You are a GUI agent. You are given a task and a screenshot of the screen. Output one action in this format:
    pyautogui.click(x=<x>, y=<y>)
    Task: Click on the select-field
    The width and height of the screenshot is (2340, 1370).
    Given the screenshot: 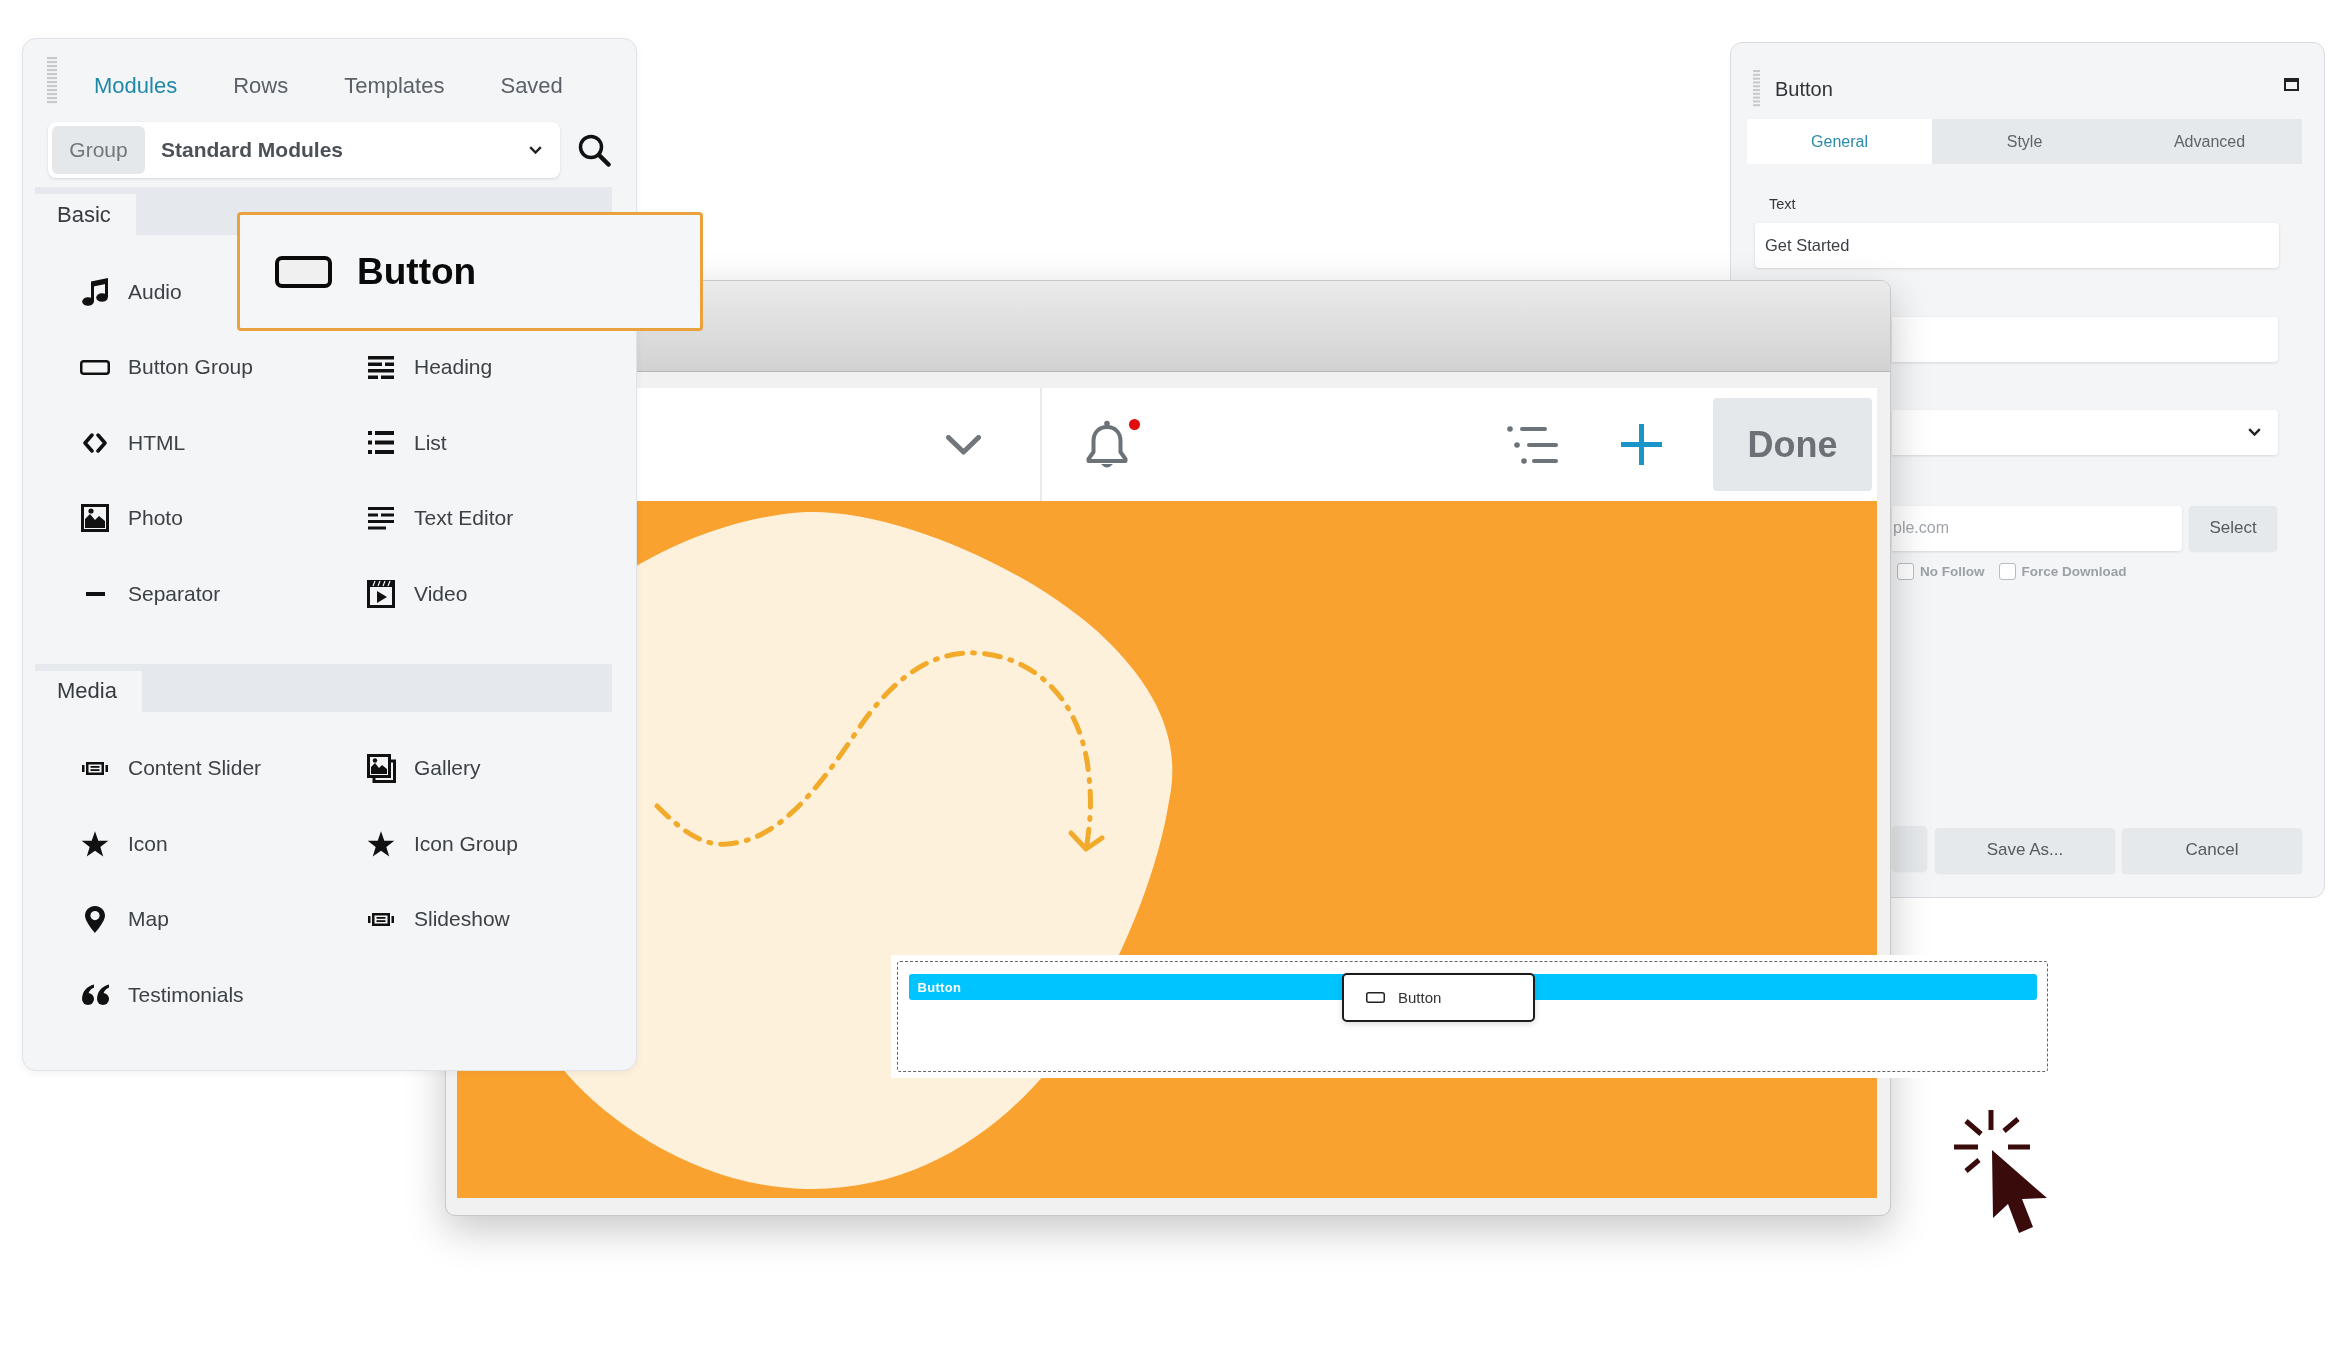 What is the action you would take?
    pyautogui.click(x=2085, y=432)
    